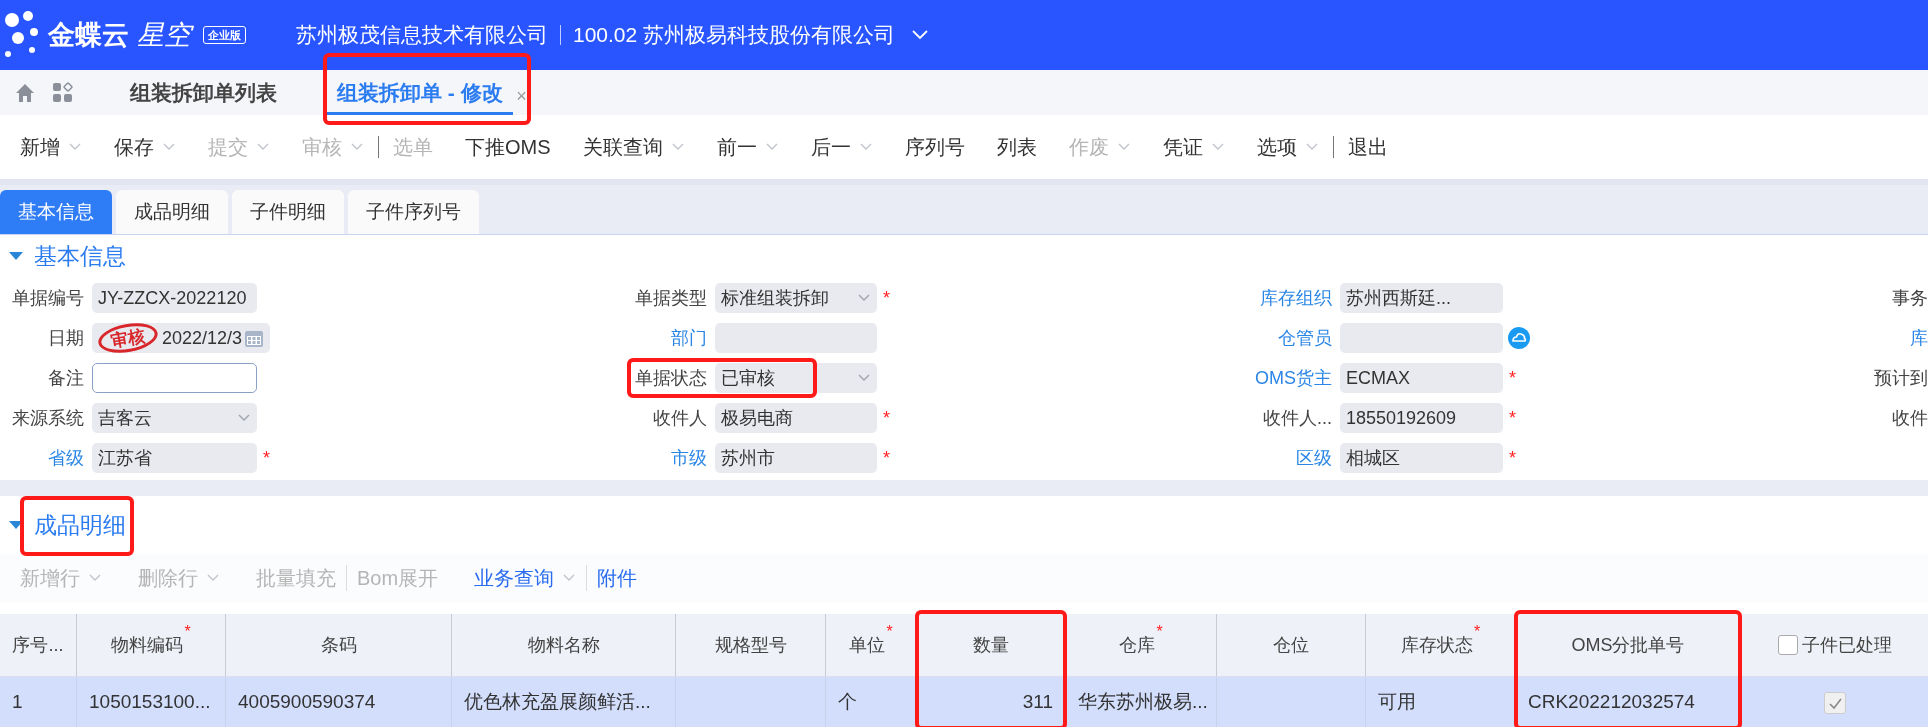 This screenshot has width=1928, height=727. What do you see at coordinates (66, 458) in the screenshot?
I see `field-label: 省级` at bounding box center [66, 458].